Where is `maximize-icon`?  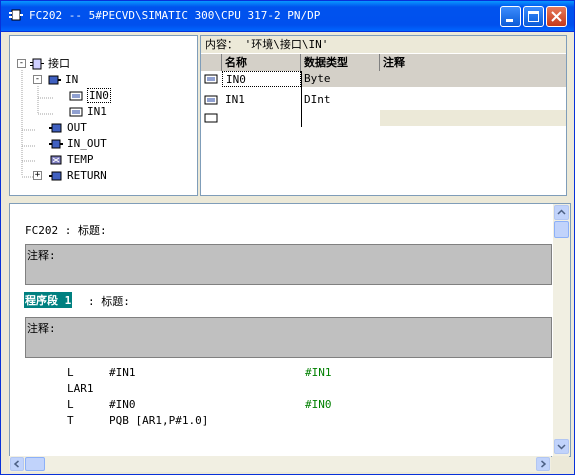 maximize-icon is located at coordinates (533, 16).